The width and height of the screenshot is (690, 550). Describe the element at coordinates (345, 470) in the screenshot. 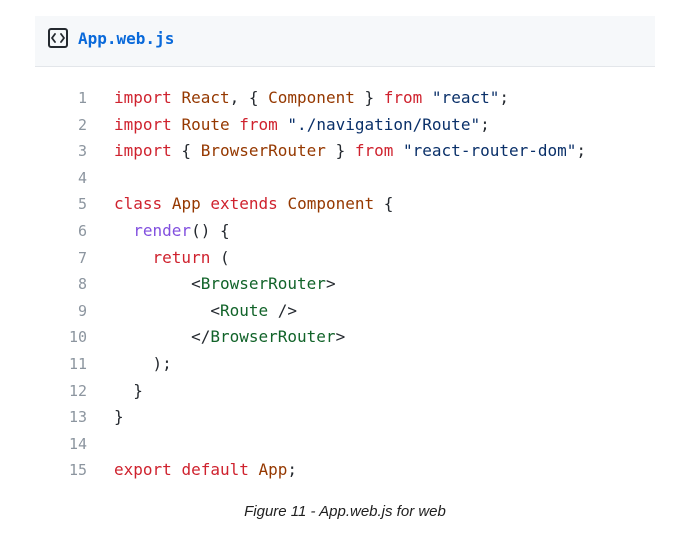

I see `code-line: 15 export default App;` at that location.